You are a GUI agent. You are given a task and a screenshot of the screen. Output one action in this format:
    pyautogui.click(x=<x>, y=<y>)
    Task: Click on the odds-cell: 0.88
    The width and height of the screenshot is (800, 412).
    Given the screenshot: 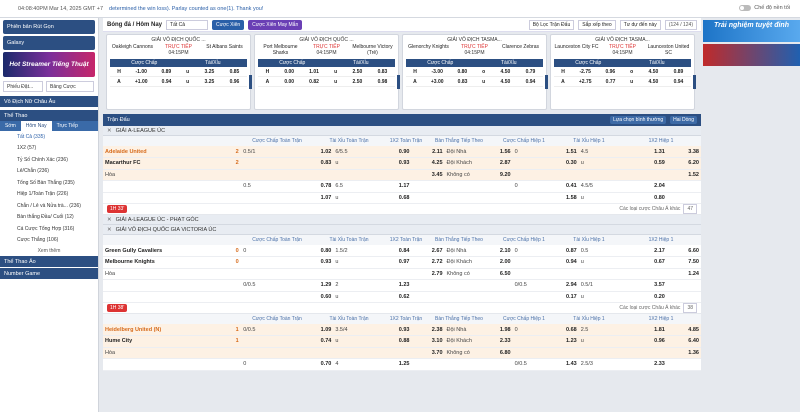 What is the action you would take?
    pyautogui.click(x=397, y=341)
    